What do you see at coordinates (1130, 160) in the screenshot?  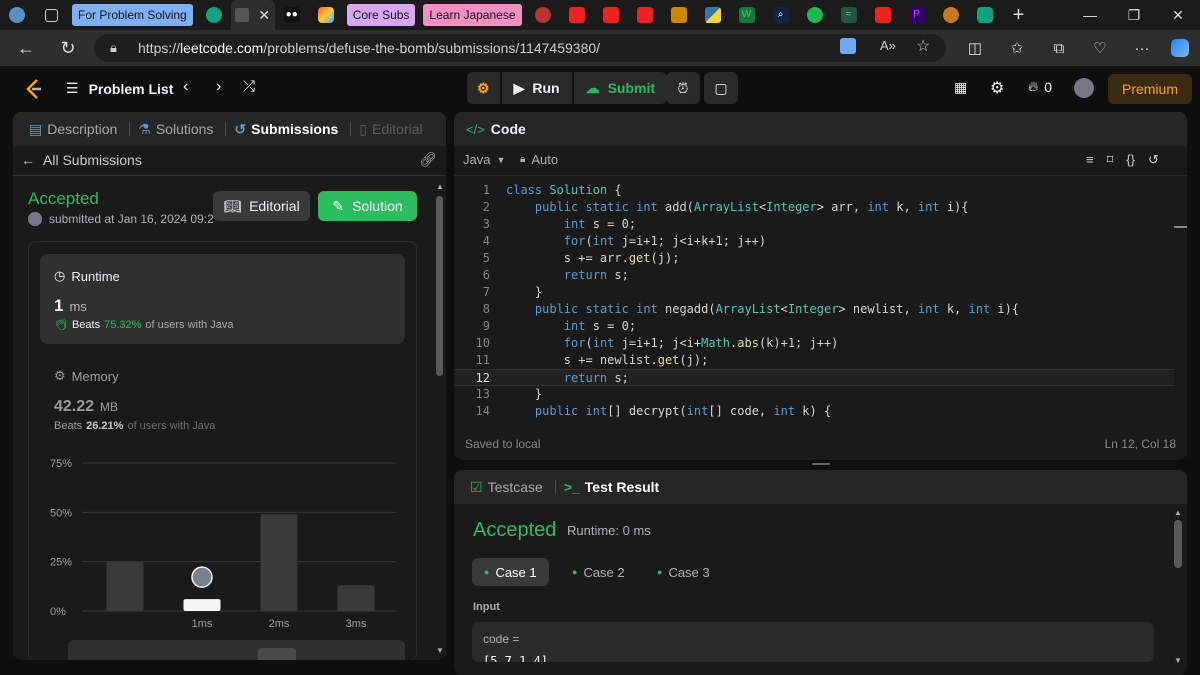 I see `braces-icon: {}` at bounding box center [1130, 160].